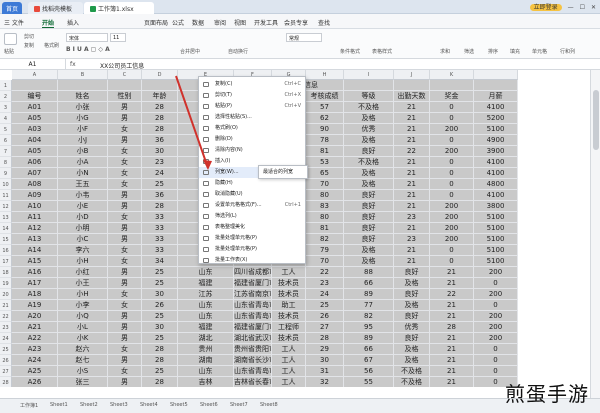 The height and width of the screenshot is (413, 600). I want to click on sheet-tab: Sheet4, so click(149, 405).